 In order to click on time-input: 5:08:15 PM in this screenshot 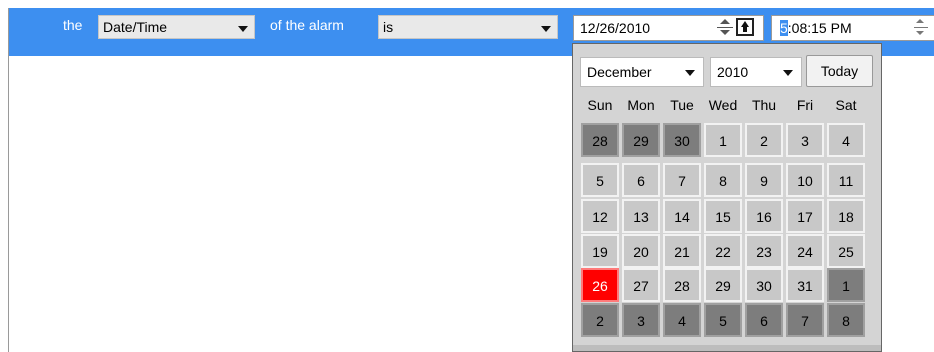, I will do `click(852, 28)`.